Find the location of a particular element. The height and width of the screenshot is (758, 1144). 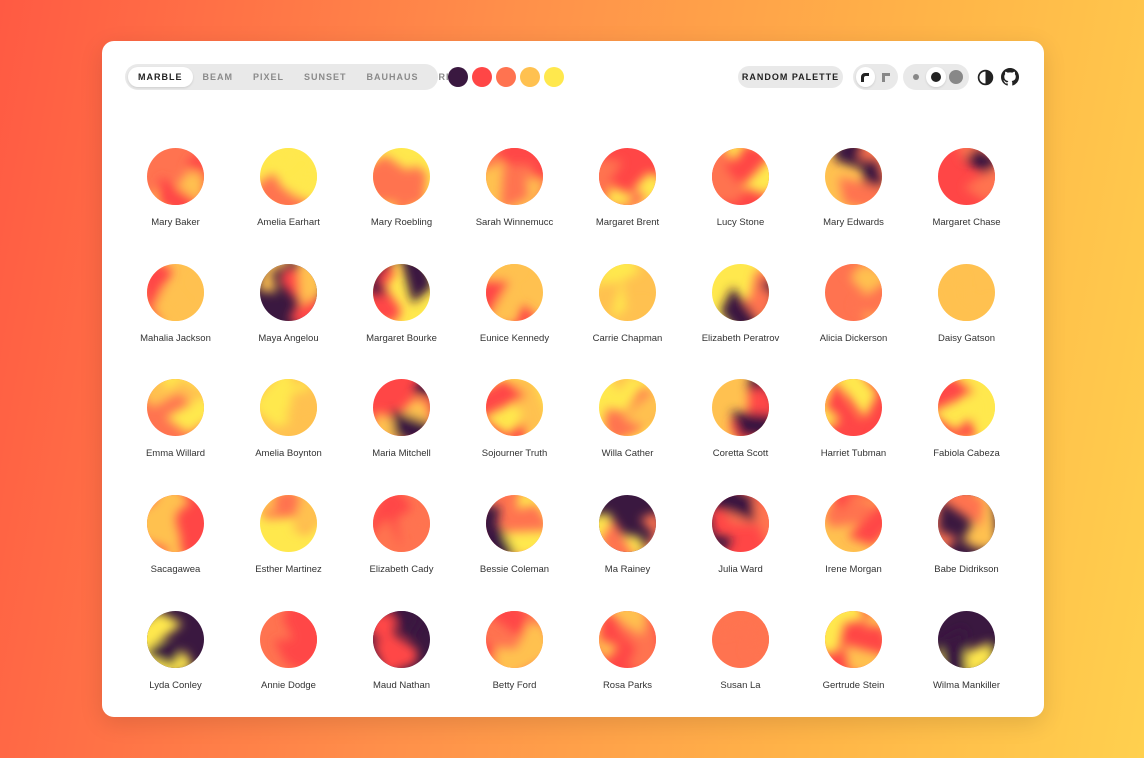

avatar-item: Irene Morgan is located at coordinates (853, 553).